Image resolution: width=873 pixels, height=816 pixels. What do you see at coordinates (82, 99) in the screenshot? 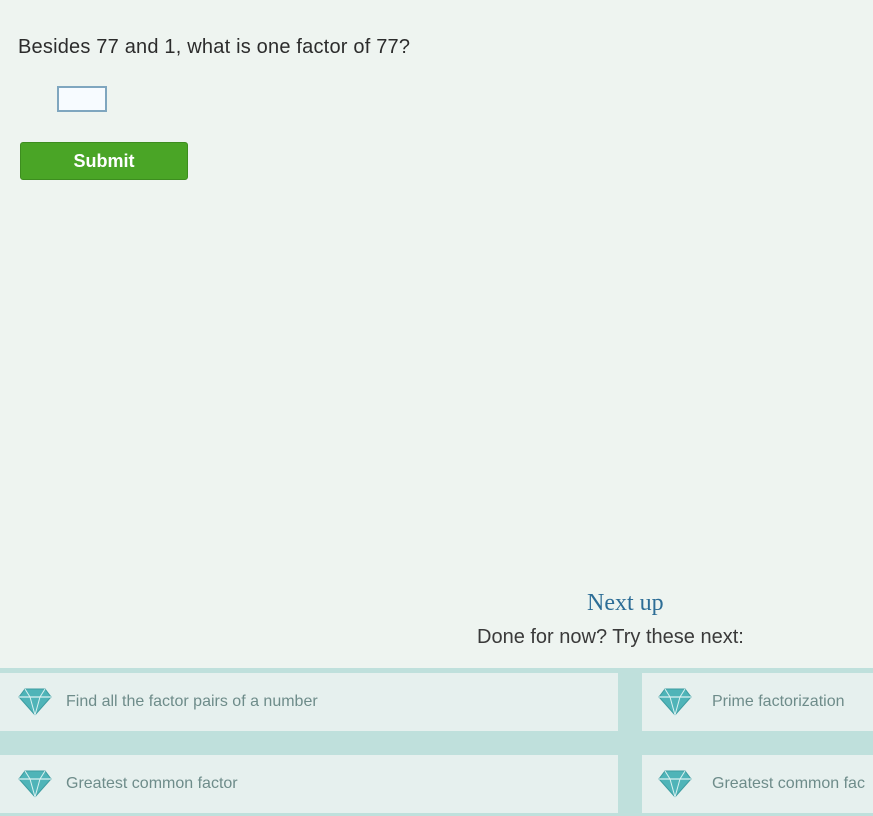
I see `answer-input` at bounding box center [82, 99].